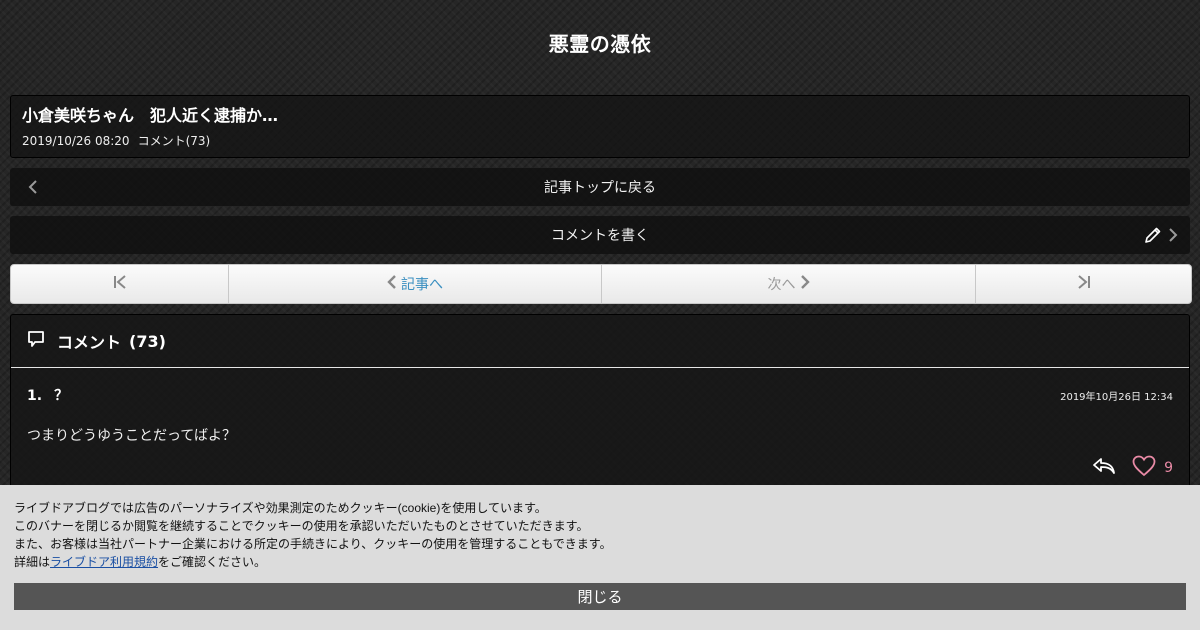 This screenshot has height=630, width=1200. I want to click on first-page-button, so click(120, 284).